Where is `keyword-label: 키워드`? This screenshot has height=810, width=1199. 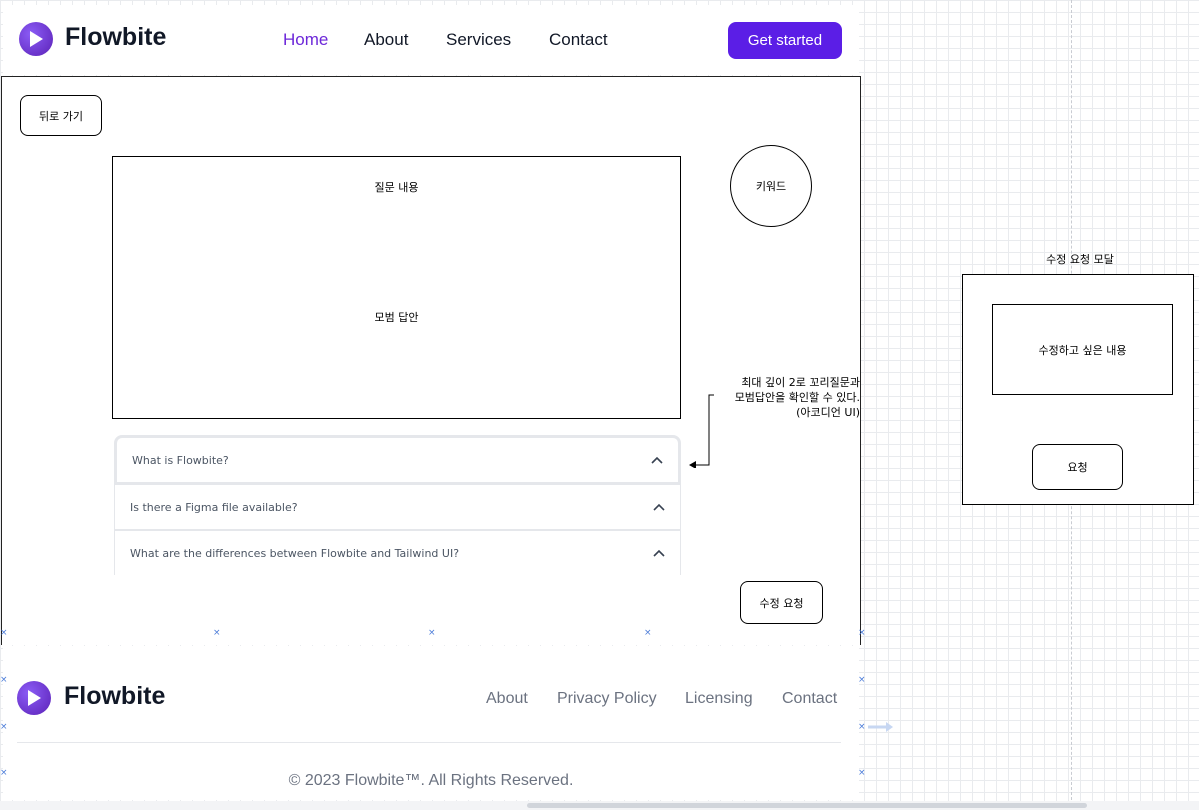 keyword-label: 키워드 is located at coordinates (771, 186).